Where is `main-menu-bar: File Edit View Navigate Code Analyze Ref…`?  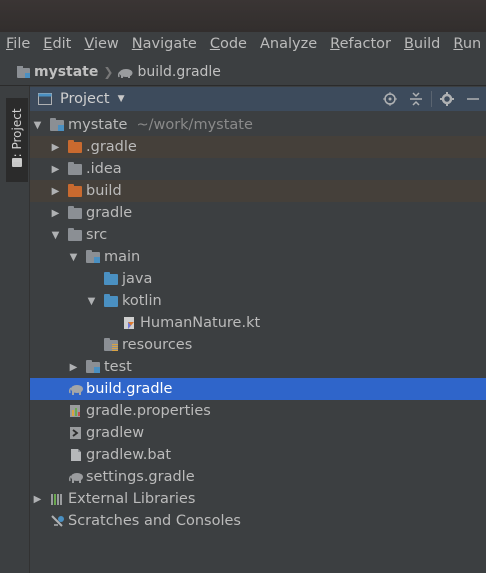 main-menu-bar: File Edit View Navigate Code Analyze Ref… is located at coordinates (243, 44).